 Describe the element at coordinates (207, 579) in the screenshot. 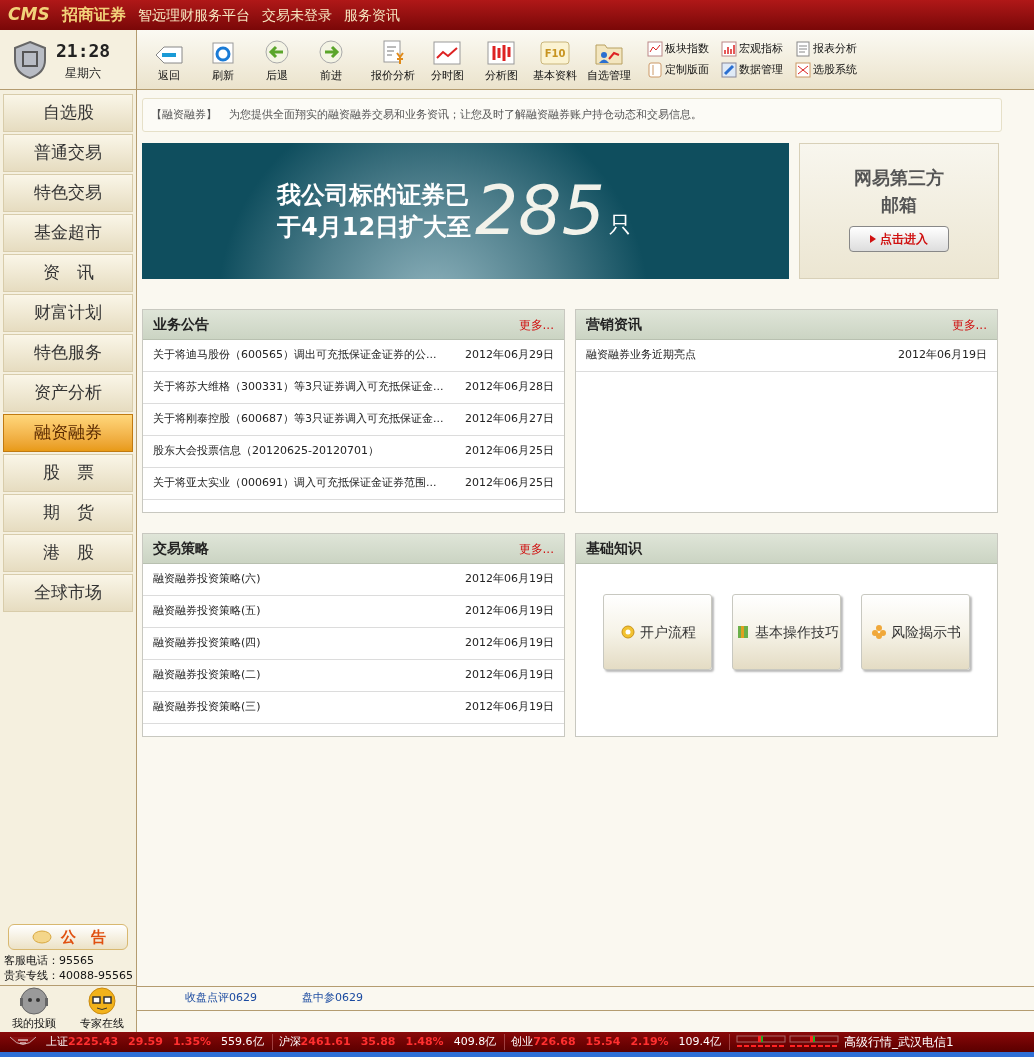

I see `news-title: 融资融券投资策略(六)` at that location.